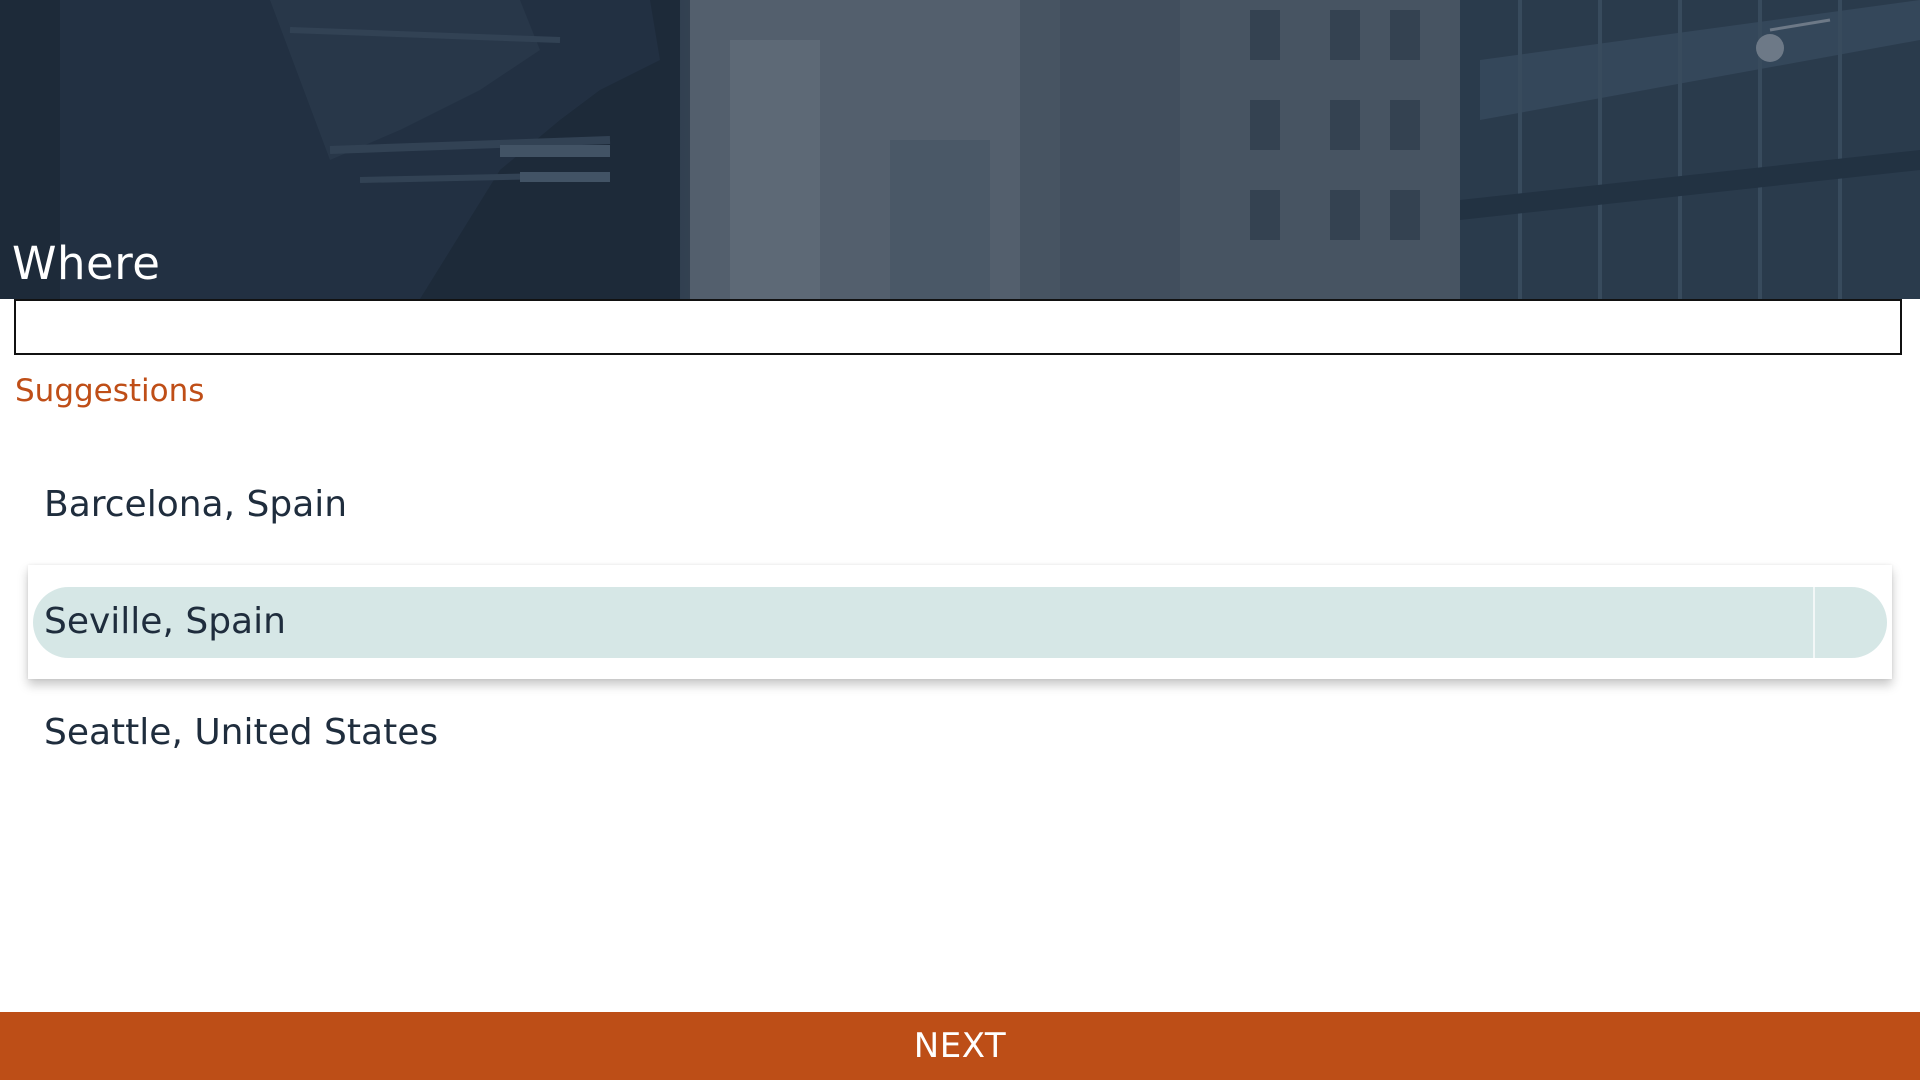 Image resolution: width=1920 pixels, height=1080 pixels. I want to click on selection-highlight, so click(960, 622).